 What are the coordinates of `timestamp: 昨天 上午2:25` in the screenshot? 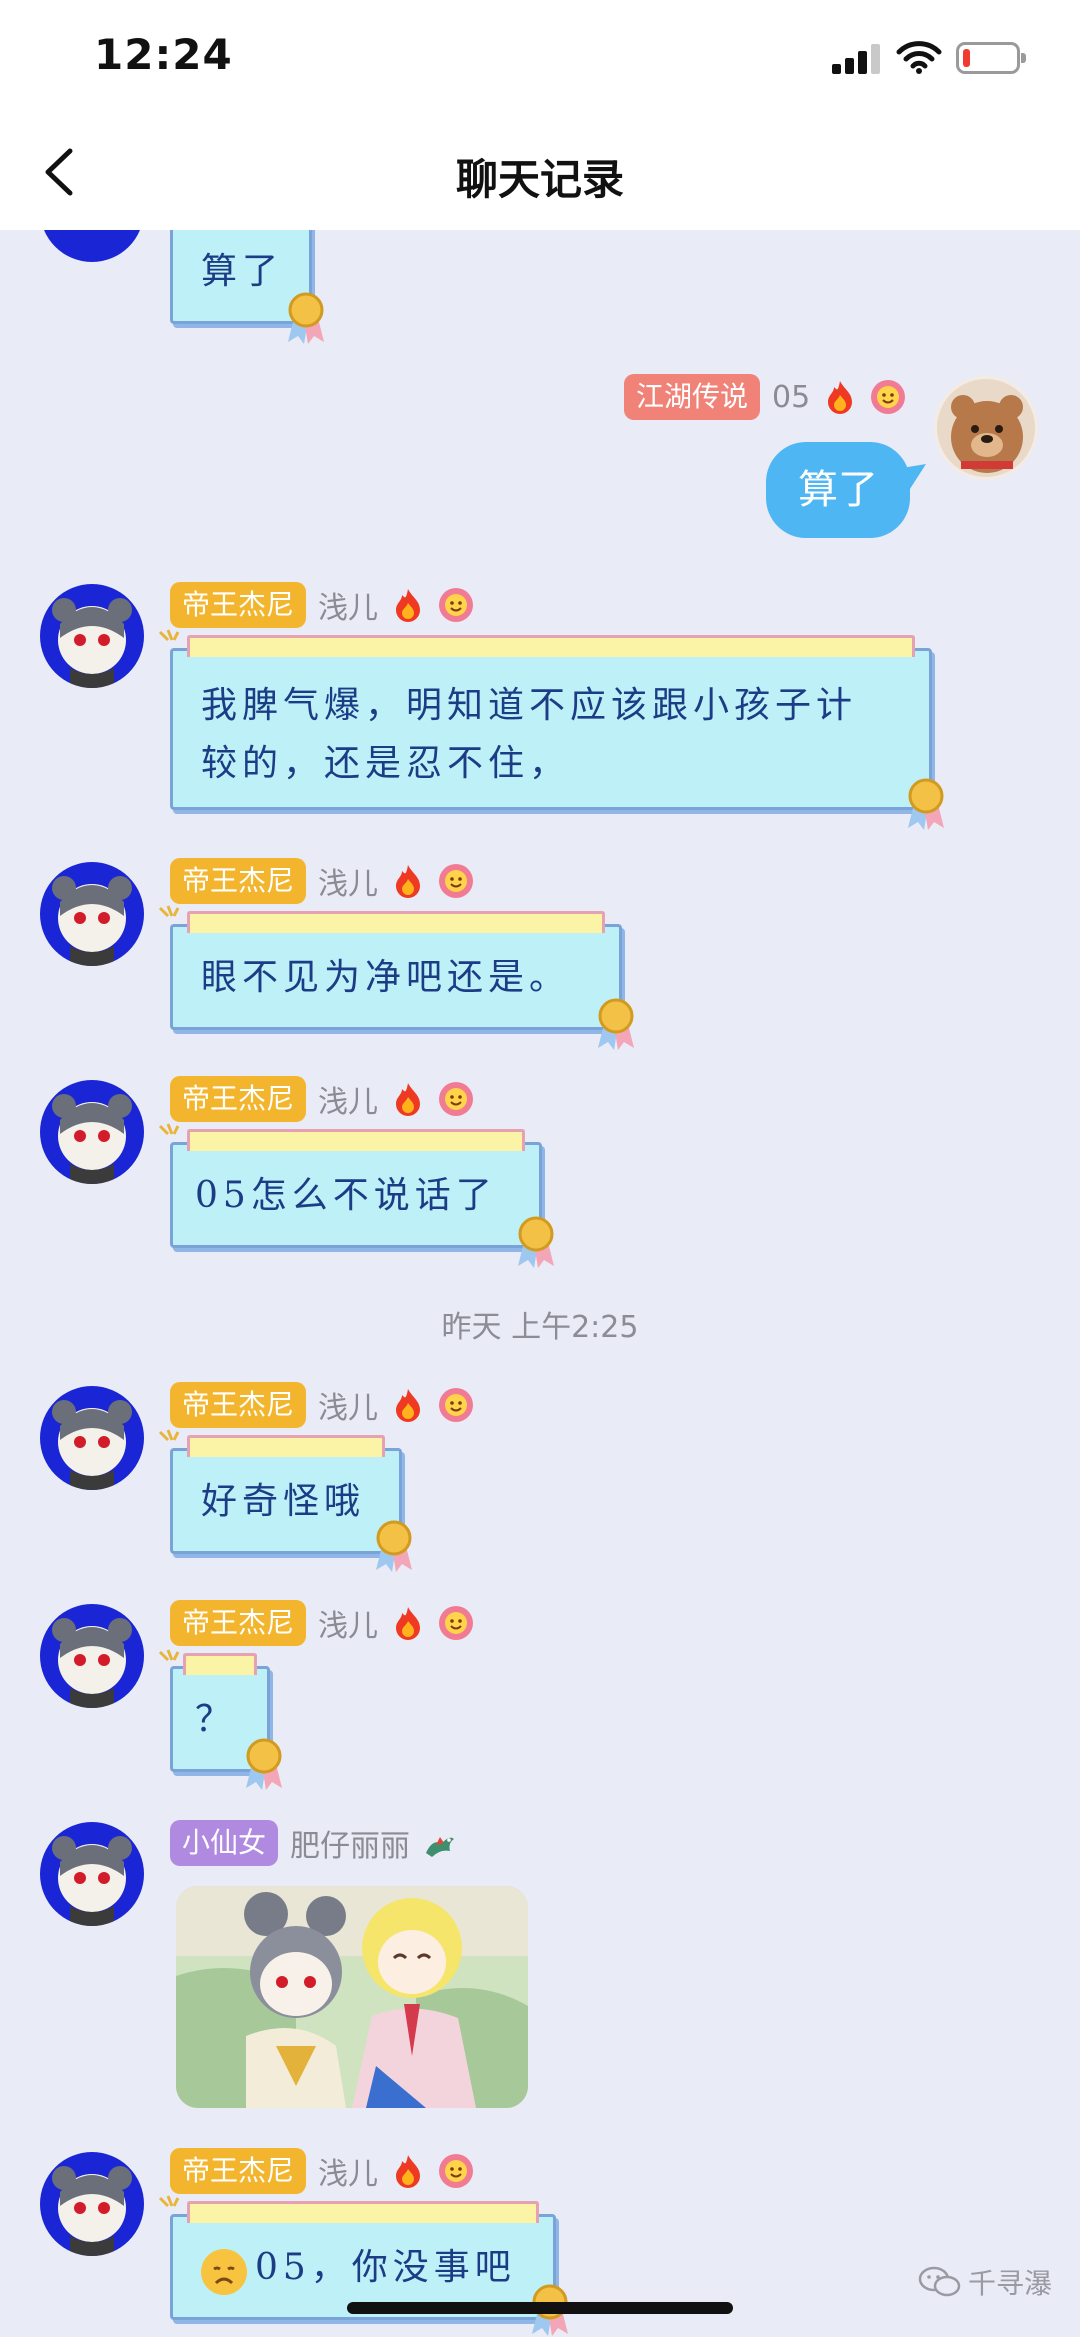 It's located at (540, 1327).